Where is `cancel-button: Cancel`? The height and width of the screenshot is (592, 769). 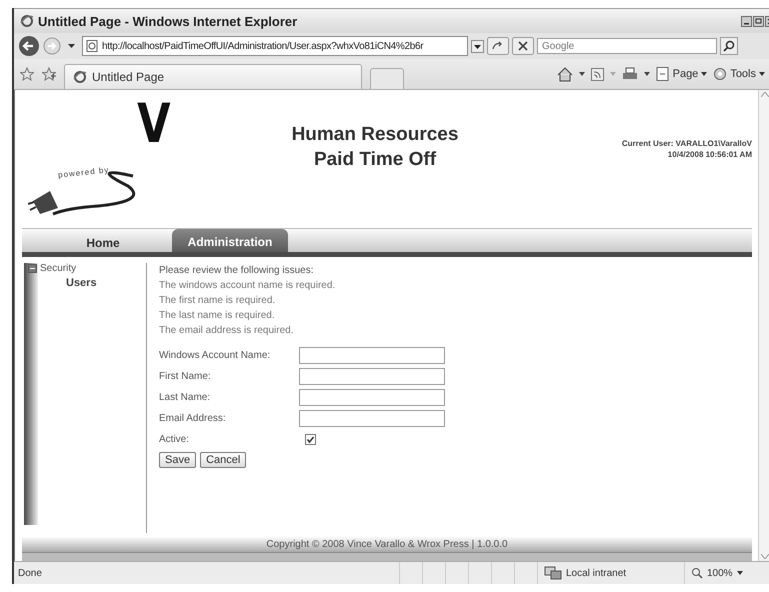
cancel-button: Cancel is located at coordinates (223, 460).